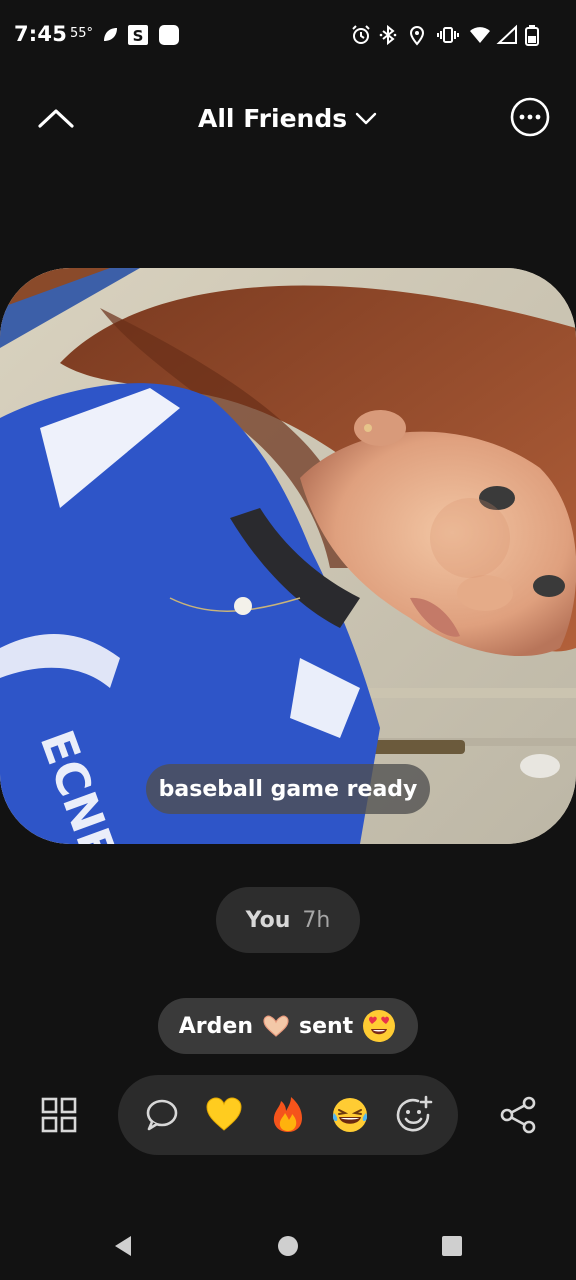 The width and height of the screenshot is (576, 1280). I want to click on back-button, so click(123, 1246).